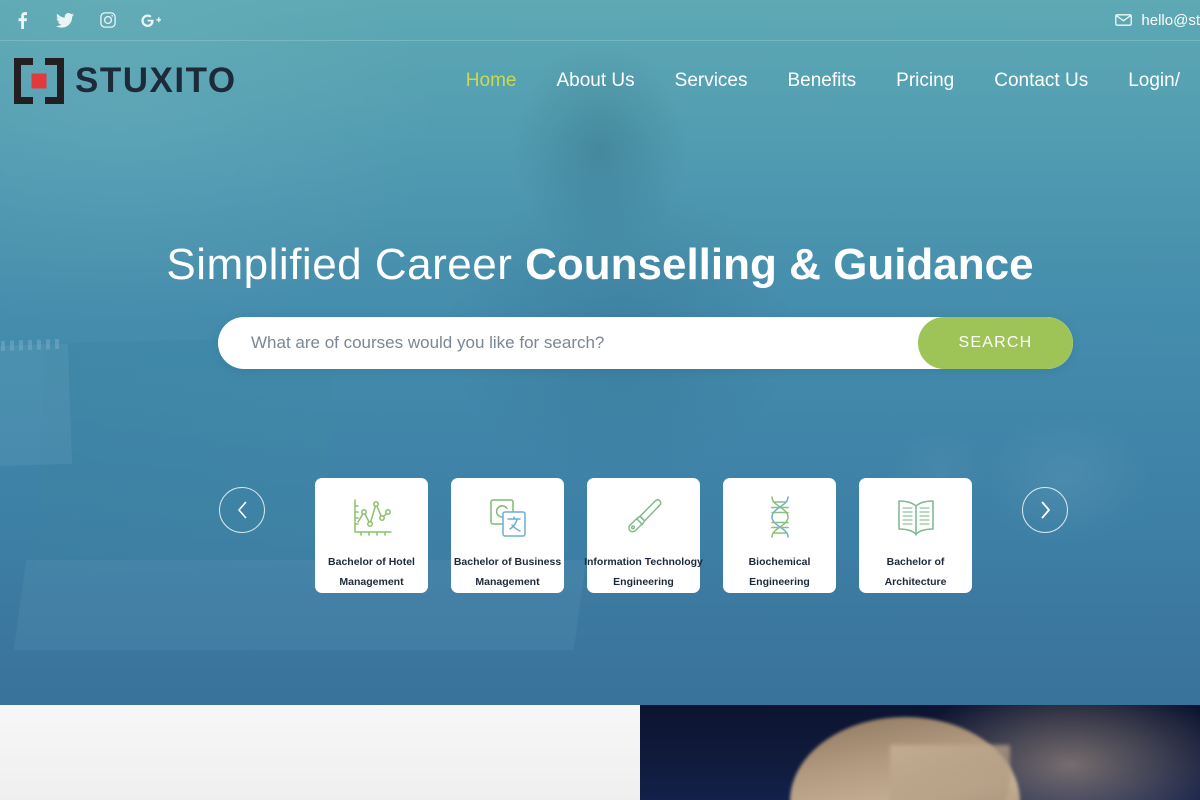 Image resolution: width=1200 pixels, height=800 pixels. What do you see at coordinates (950, 772) in the screenshot?
I see `portrait-hair-strand` at bounding box center [950, 772].